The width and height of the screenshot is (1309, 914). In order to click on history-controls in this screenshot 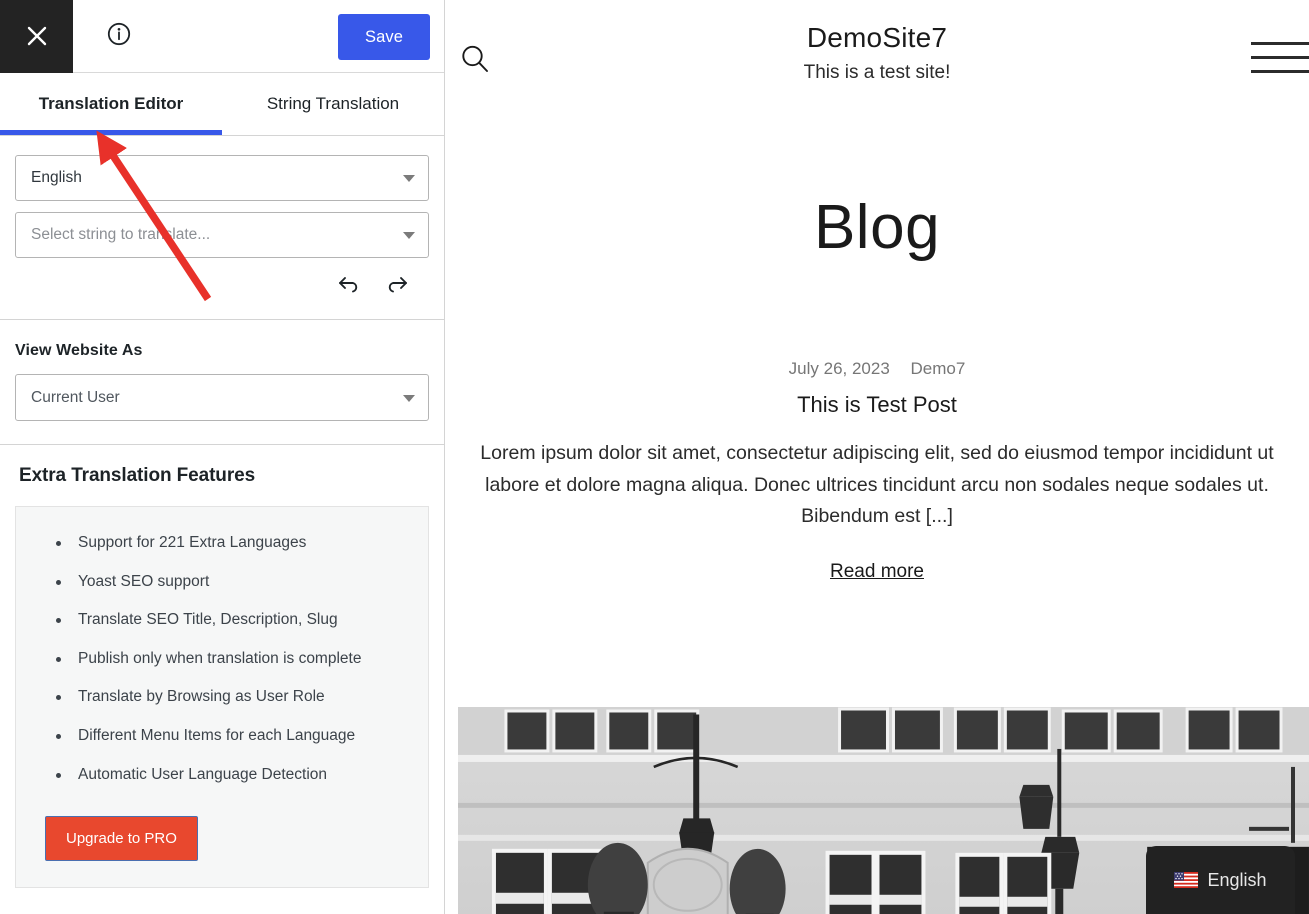, I will do `click(222, 289)`.